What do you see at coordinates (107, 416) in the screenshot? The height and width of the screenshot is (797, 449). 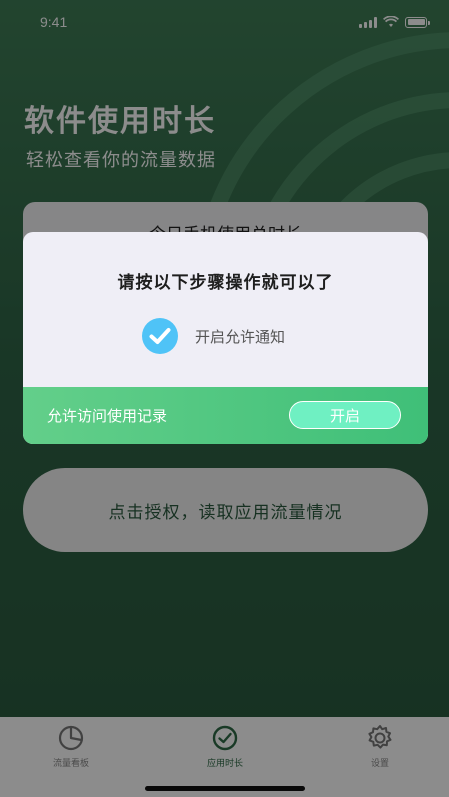 I see `usage-access-label: 允许访问使用记录` at bounding box center [107, 416].